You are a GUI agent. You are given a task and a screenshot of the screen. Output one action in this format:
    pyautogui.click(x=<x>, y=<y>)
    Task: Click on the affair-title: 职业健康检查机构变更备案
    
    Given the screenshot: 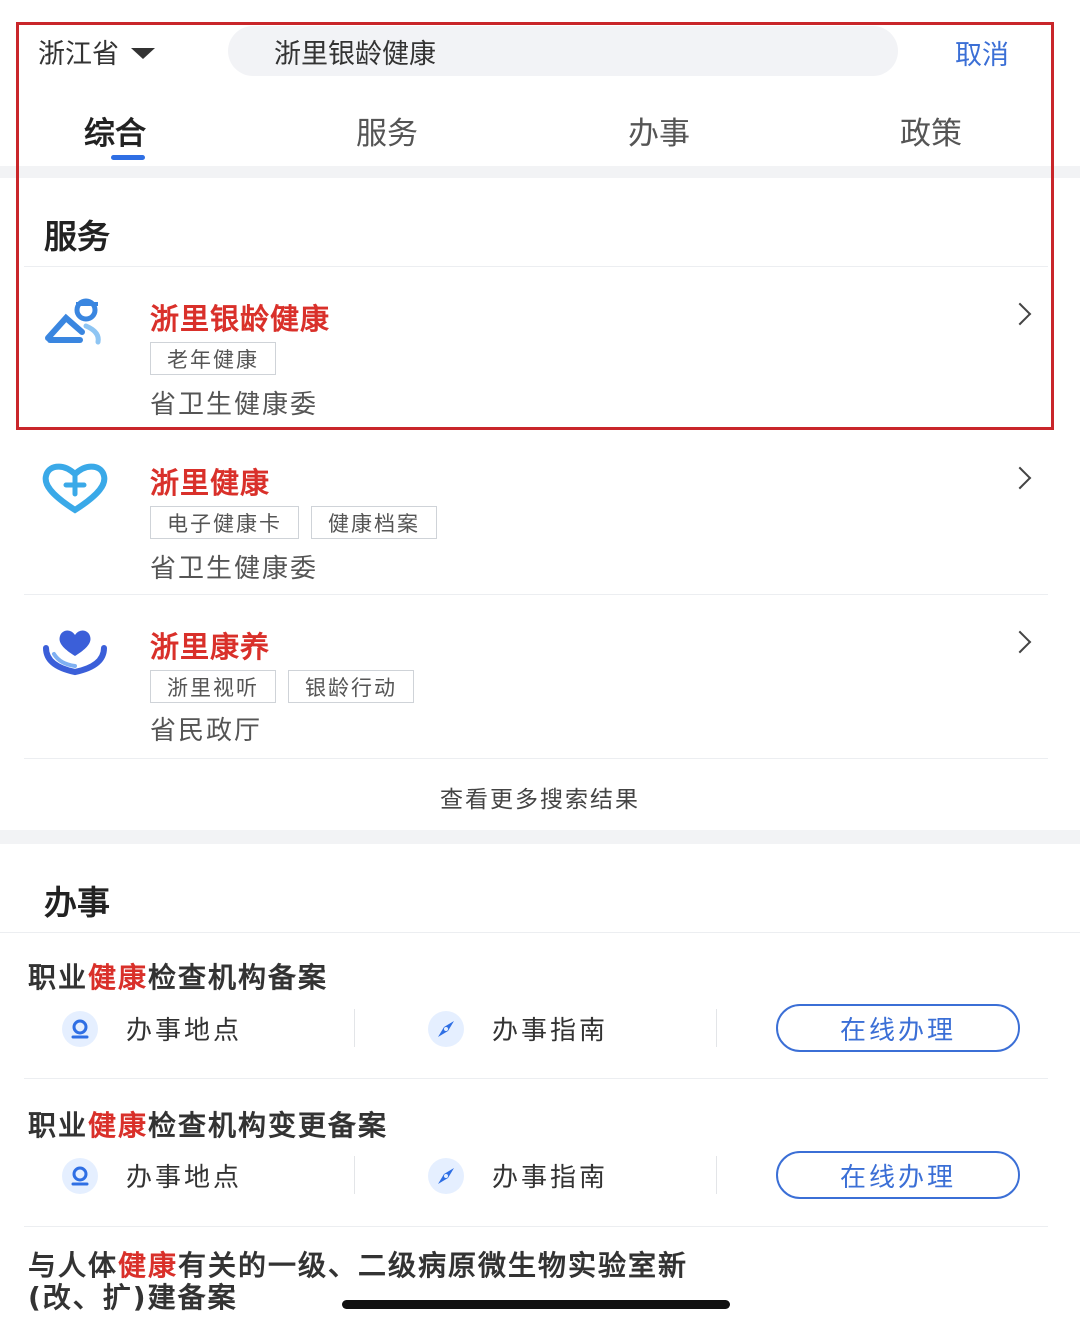 What is the action you would take?
    pyautogui.click(x=208, y=1124)
    